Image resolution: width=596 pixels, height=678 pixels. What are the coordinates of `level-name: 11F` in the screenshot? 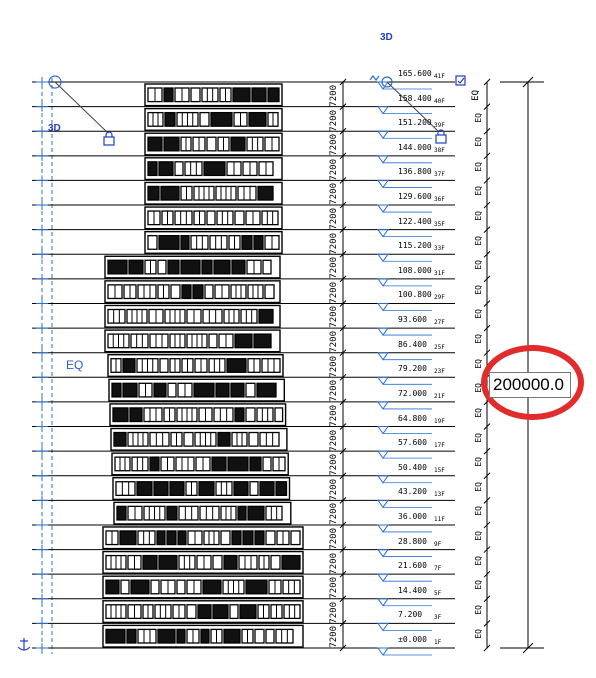 It's located at (439, 519).